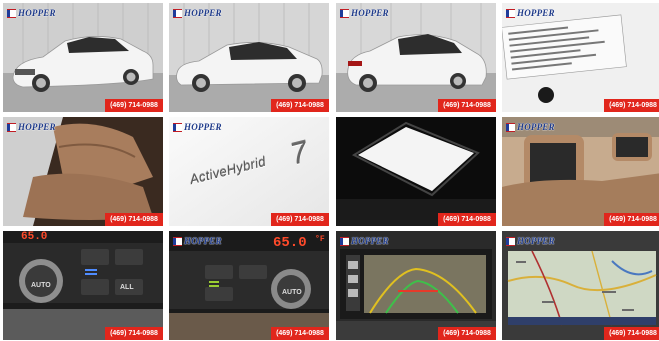  What do you see at coordinates (320, 239) in the screenshot?
I see `temperature-unit: °F` at bounding box center [320, 239].